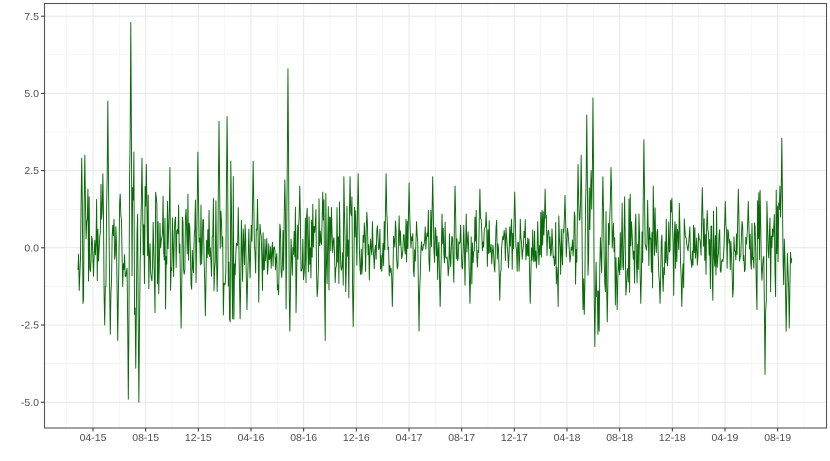 This screenshot has width=830, height=461. What do you see at coordinates (356, 438) in the screenshot?
I see `x-tick-label: 12-16` at bounding box center [356, 438].